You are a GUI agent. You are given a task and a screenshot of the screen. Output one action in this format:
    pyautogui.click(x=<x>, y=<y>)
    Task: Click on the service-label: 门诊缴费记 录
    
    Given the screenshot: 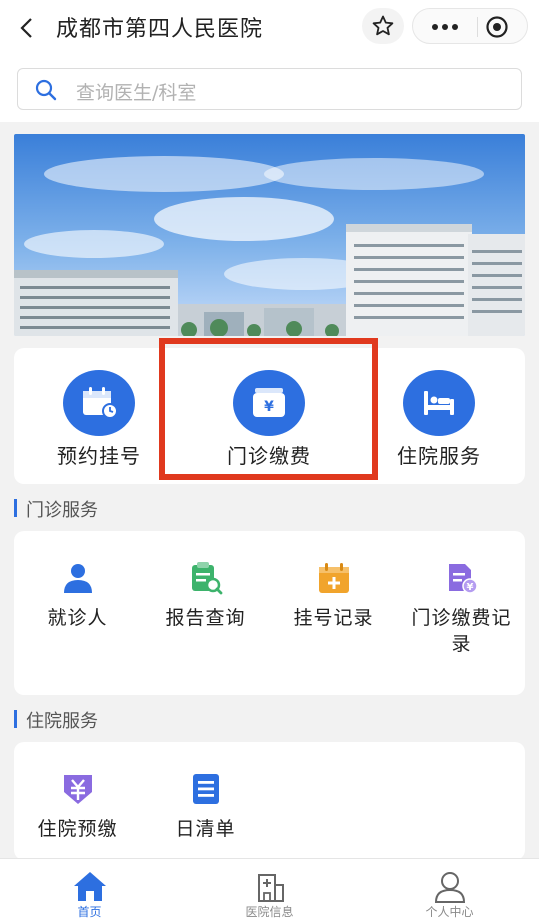 What is the action you would take?
    pyautogui.click(x=461, y=631)
    